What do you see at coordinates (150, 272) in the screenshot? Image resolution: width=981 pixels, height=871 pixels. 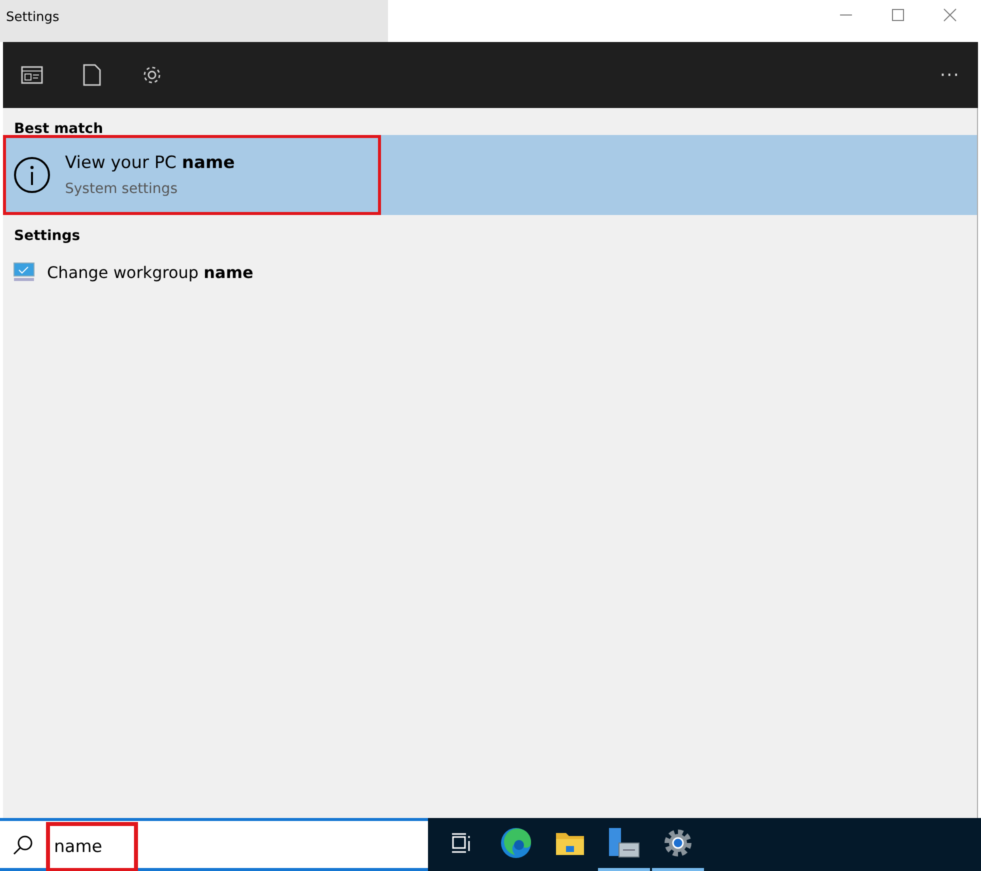 I see `result-title: Change workgroup name` at bounding box center [150, 272].